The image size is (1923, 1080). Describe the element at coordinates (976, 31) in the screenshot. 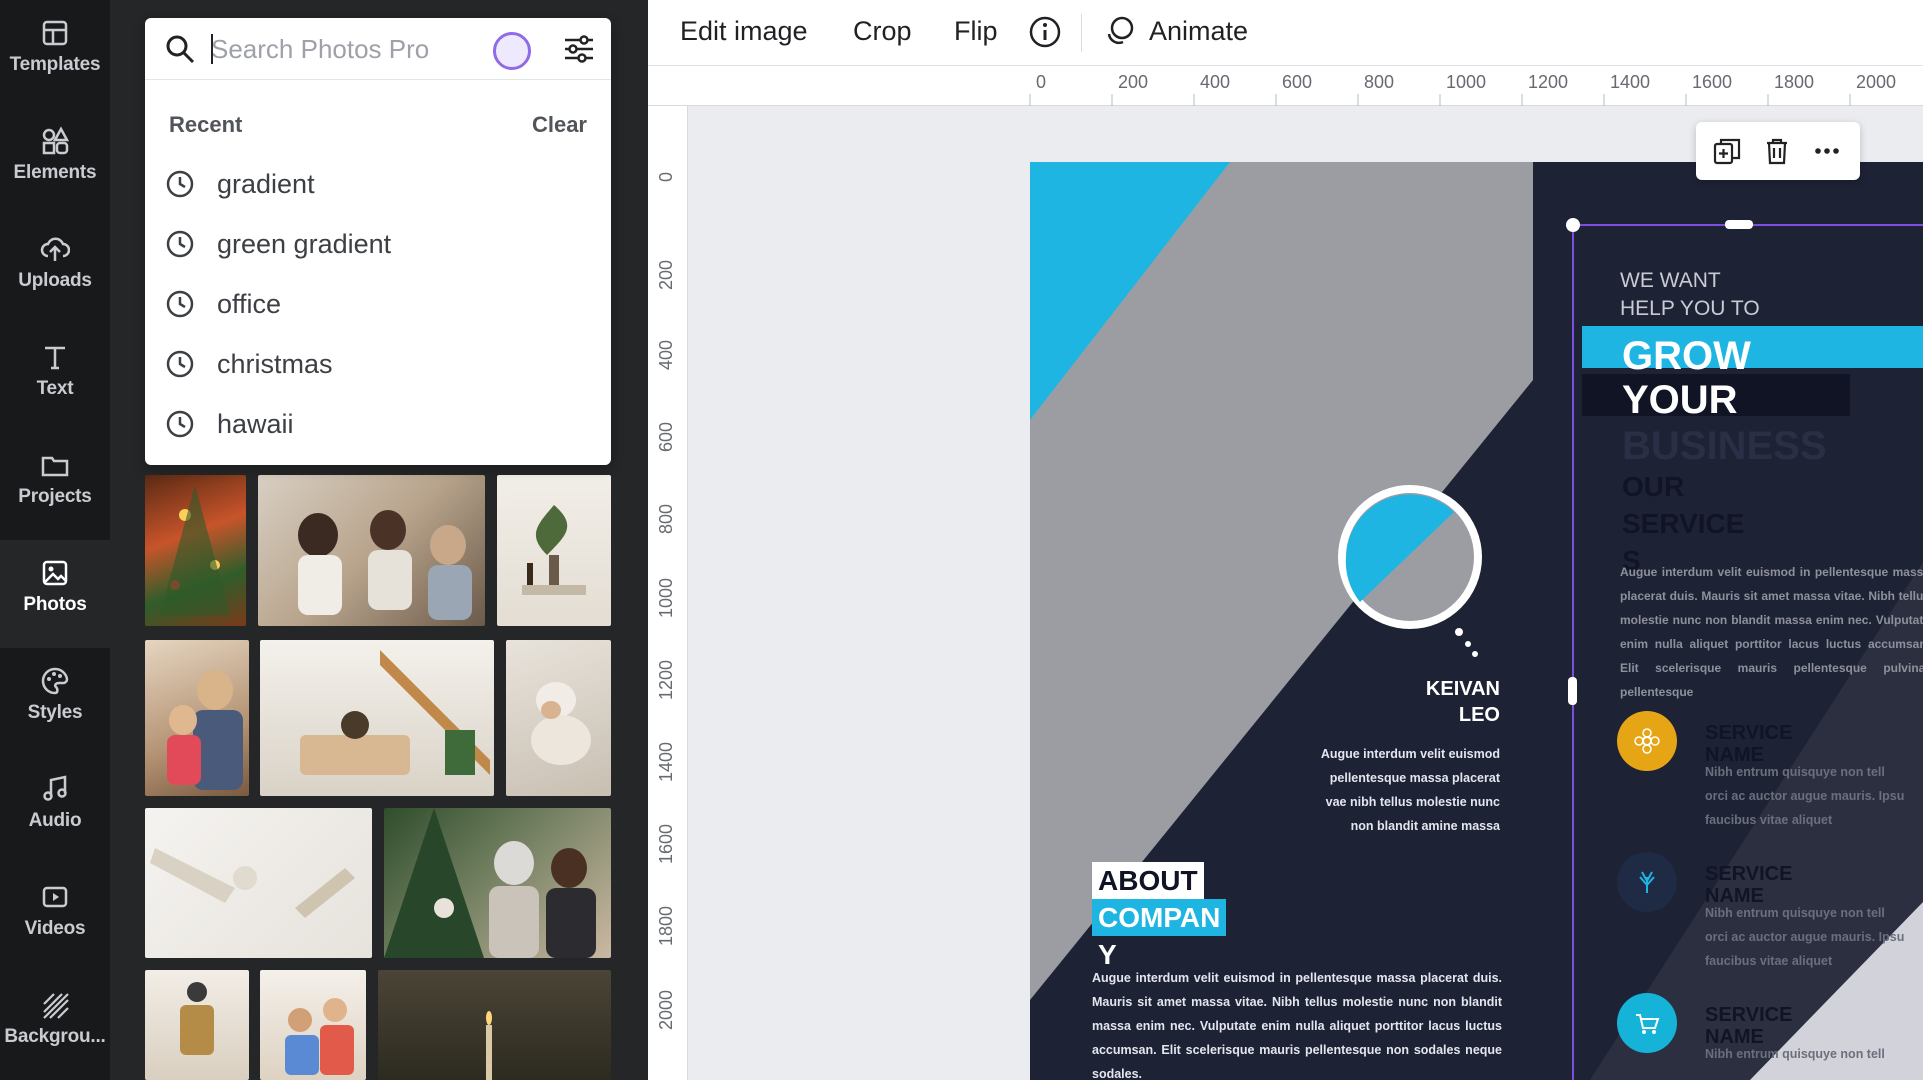

I see `flip-button: Flip` at that location.